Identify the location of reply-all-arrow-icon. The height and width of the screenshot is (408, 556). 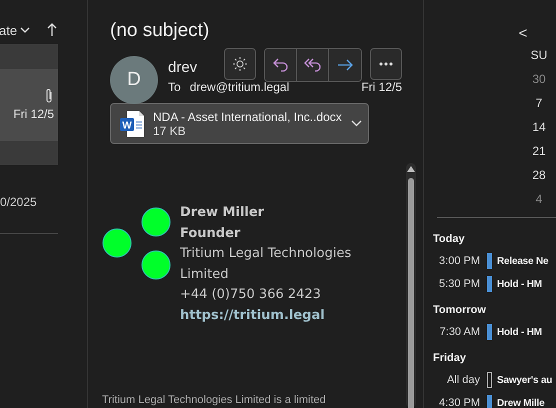
(313, 65).